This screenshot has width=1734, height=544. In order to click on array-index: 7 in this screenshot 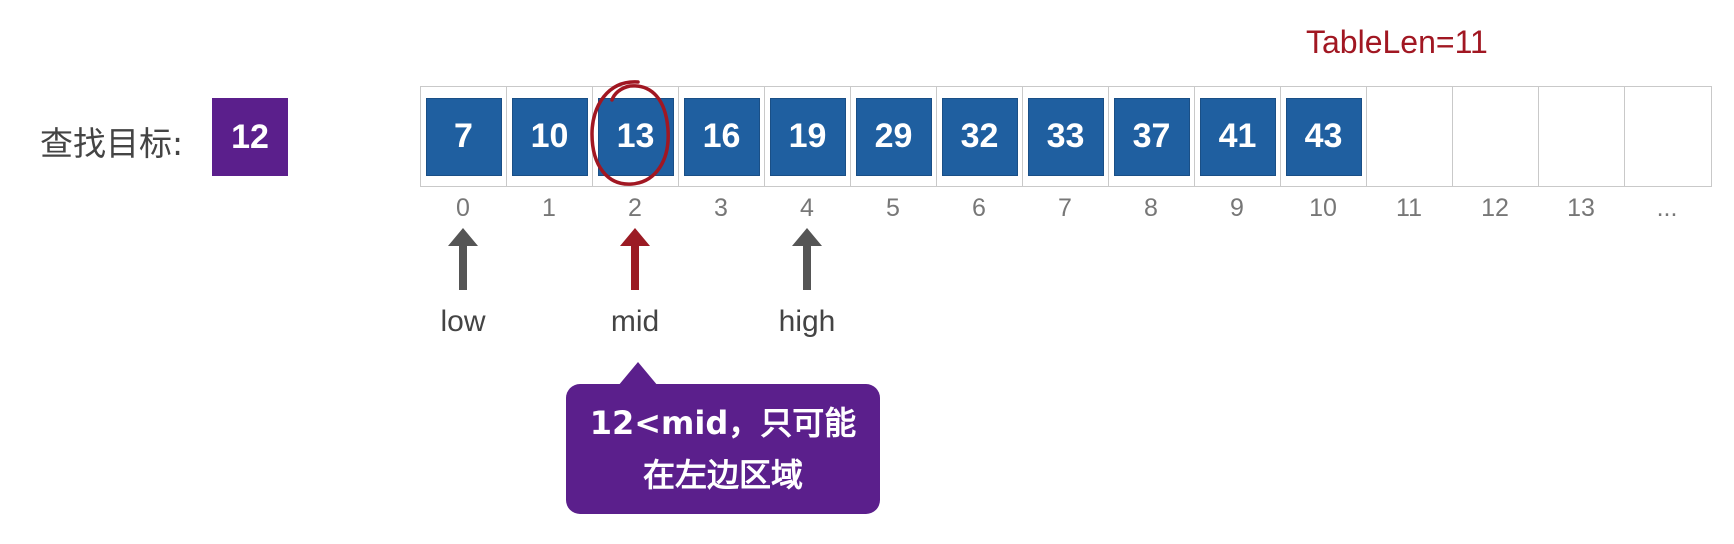, I will do `click(1065, 208)`.